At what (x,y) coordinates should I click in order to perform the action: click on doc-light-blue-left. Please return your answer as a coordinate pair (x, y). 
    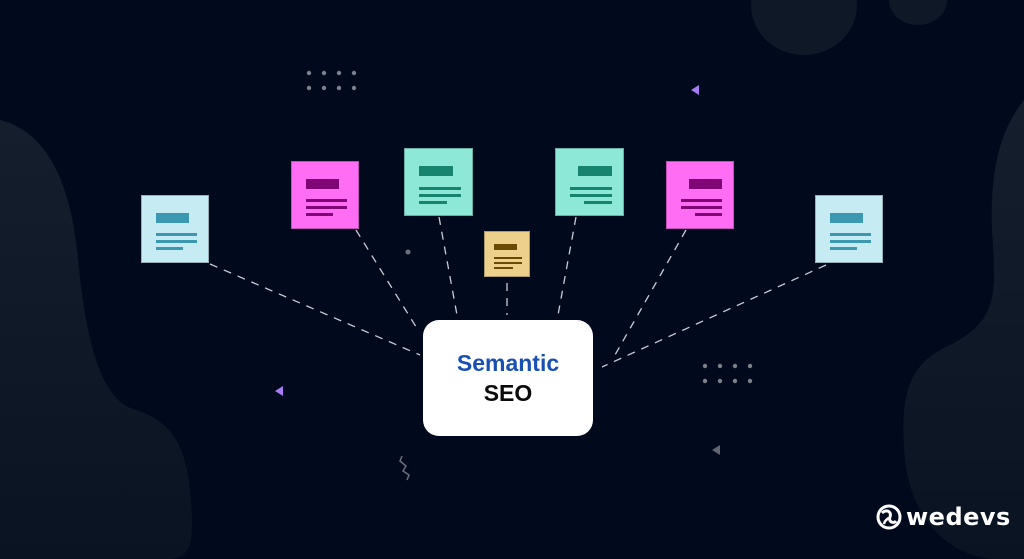
    Looking at the image, I should click on (175, 229).